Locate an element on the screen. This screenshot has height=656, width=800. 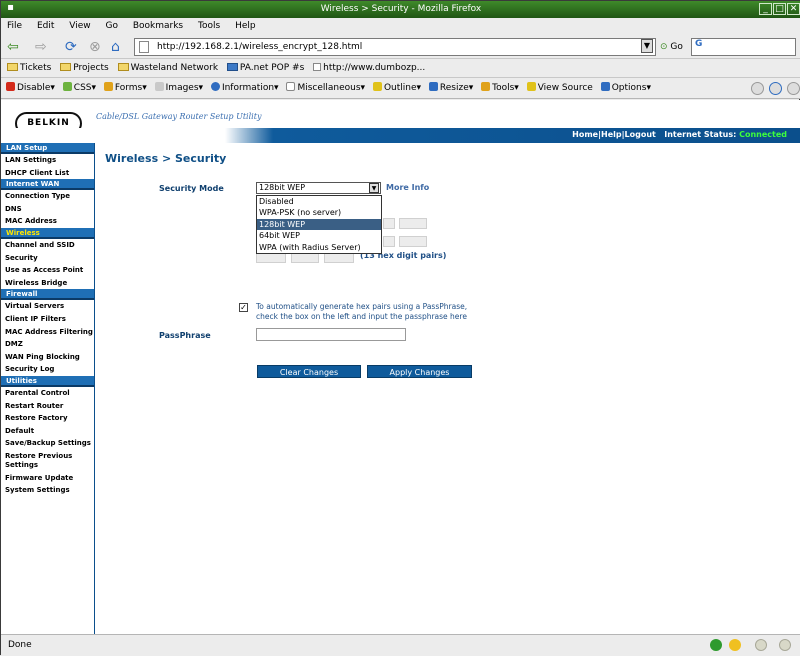
sidebar-item-security: Security is located at coordinates (47, 258).